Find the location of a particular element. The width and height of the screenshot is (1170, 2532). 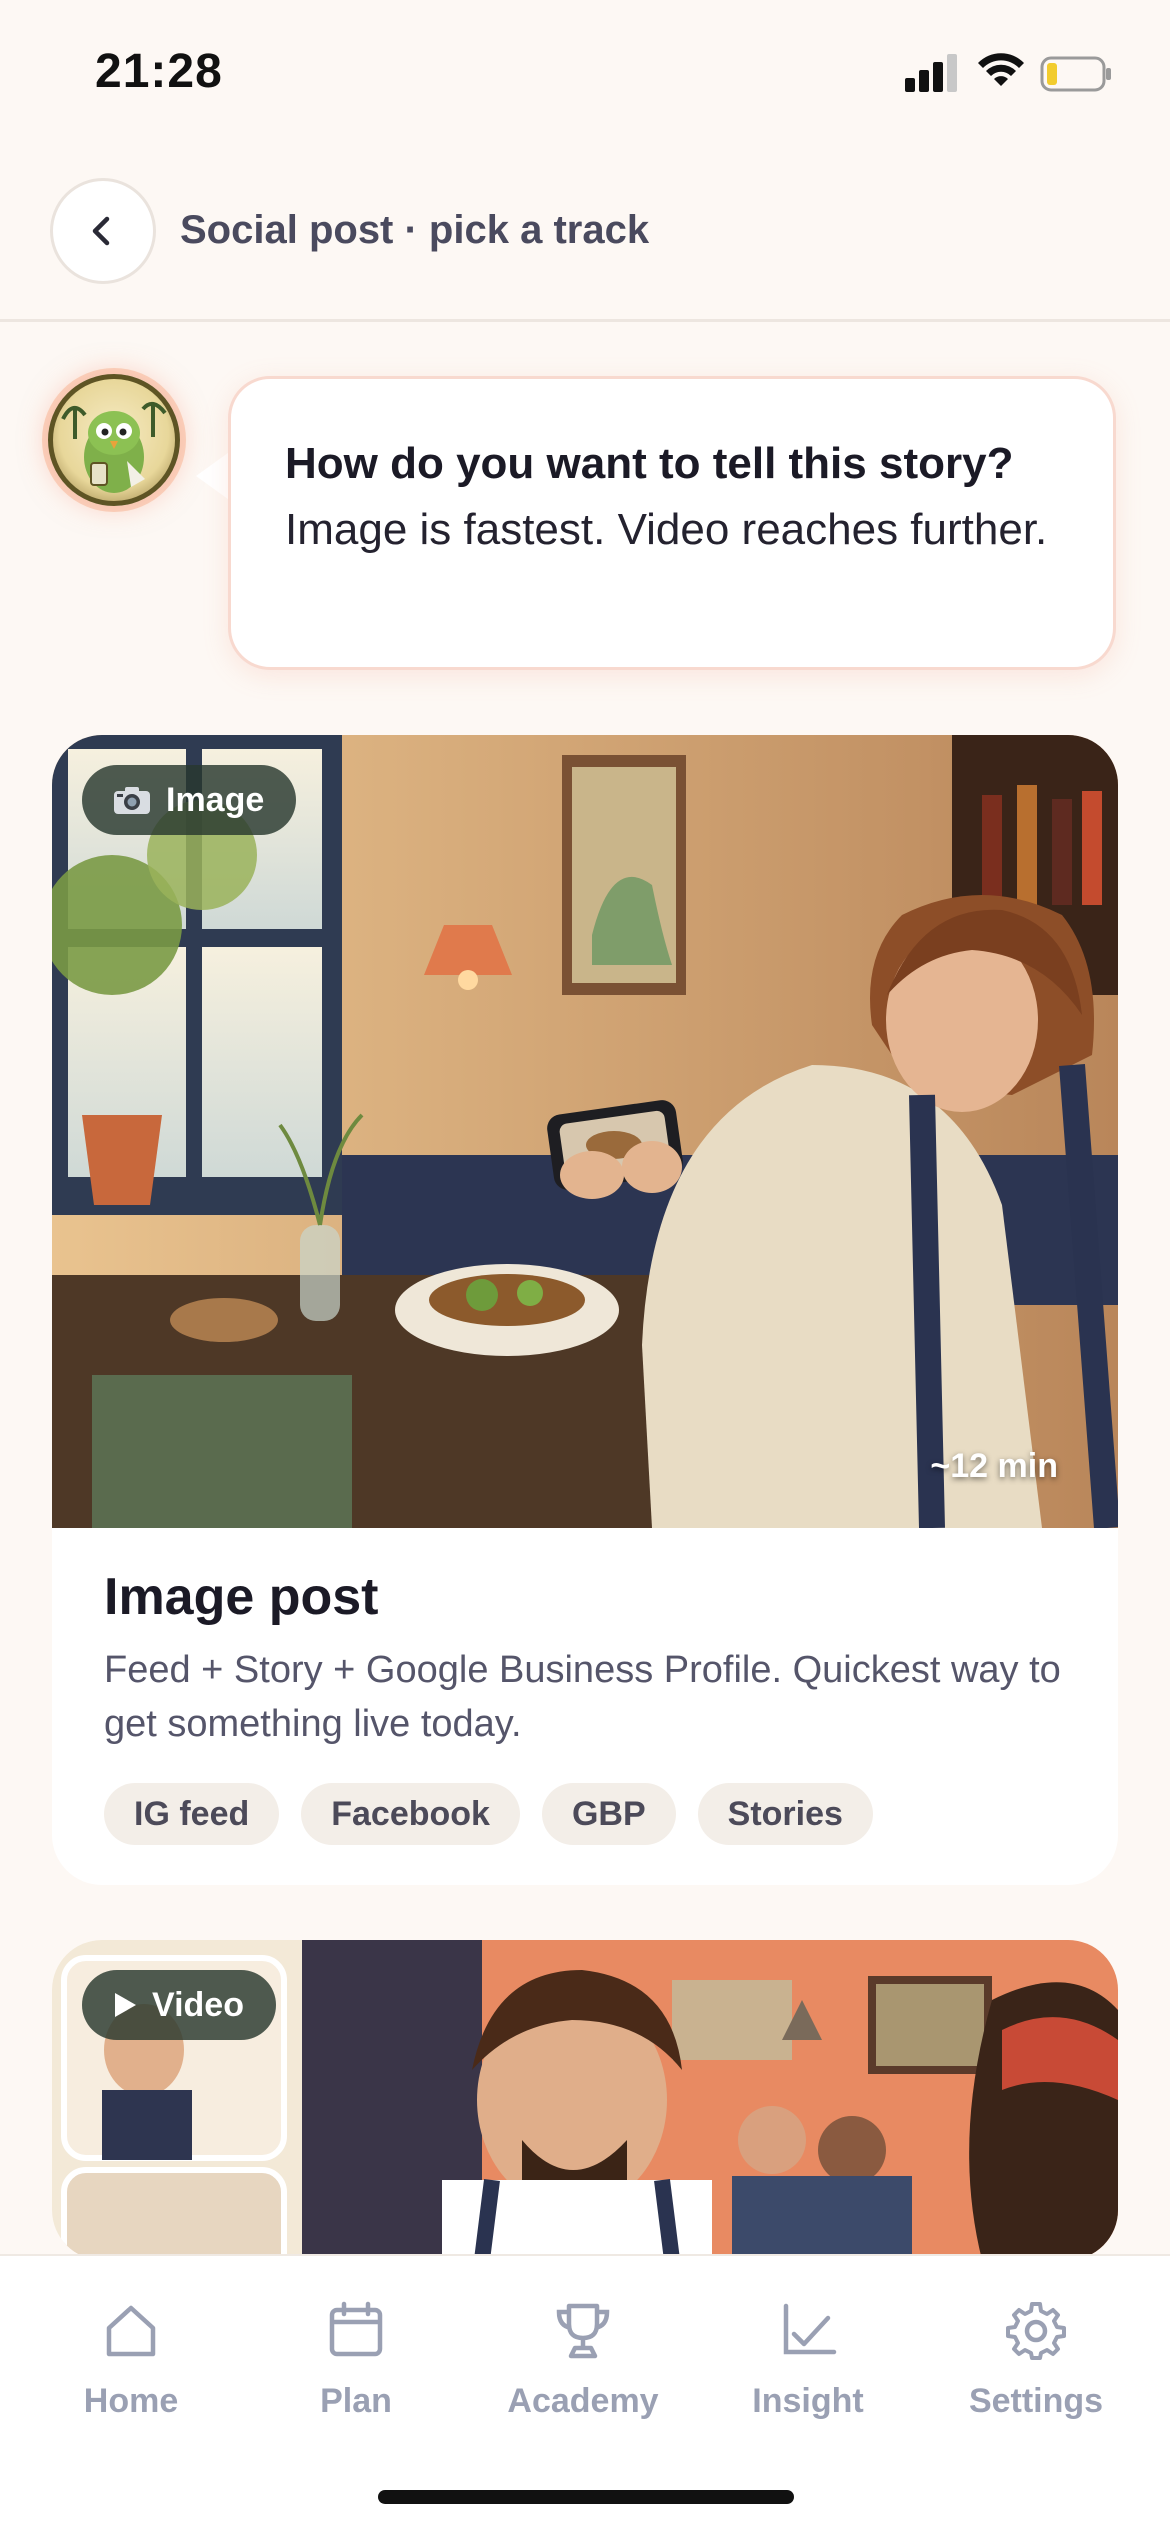

tab-settings: Settings is located at coordinates (1036, 2375).